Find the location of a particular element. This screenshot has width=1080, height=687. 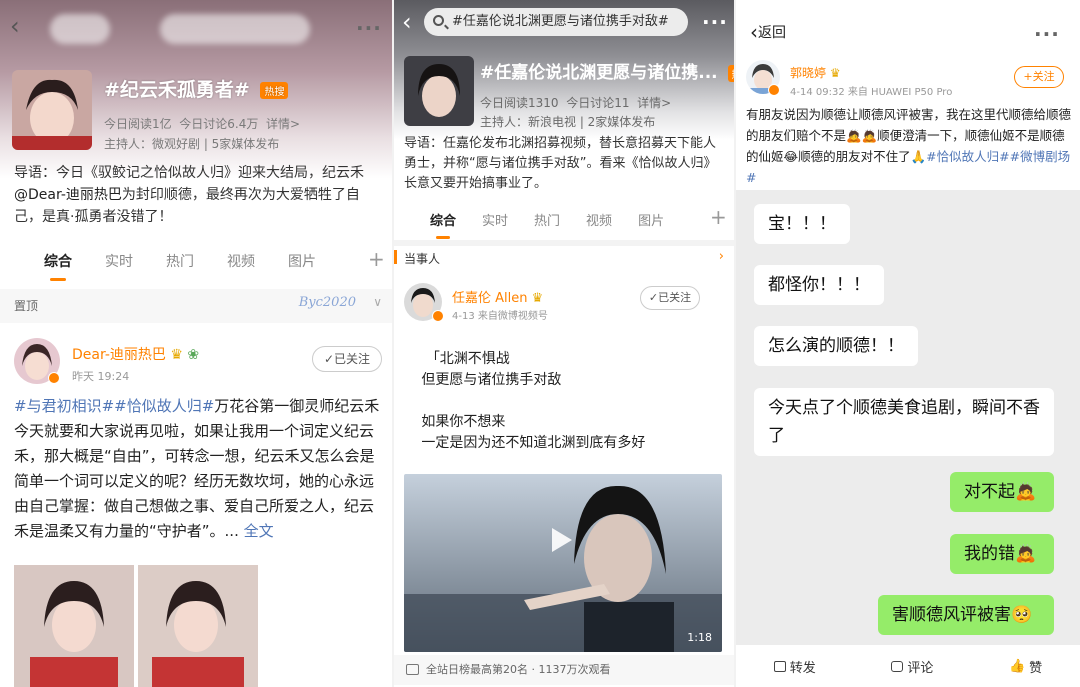

search-input: #任嘉伦说北渊更愿与诸位携手对敌# is located at coordinates (556, 22).